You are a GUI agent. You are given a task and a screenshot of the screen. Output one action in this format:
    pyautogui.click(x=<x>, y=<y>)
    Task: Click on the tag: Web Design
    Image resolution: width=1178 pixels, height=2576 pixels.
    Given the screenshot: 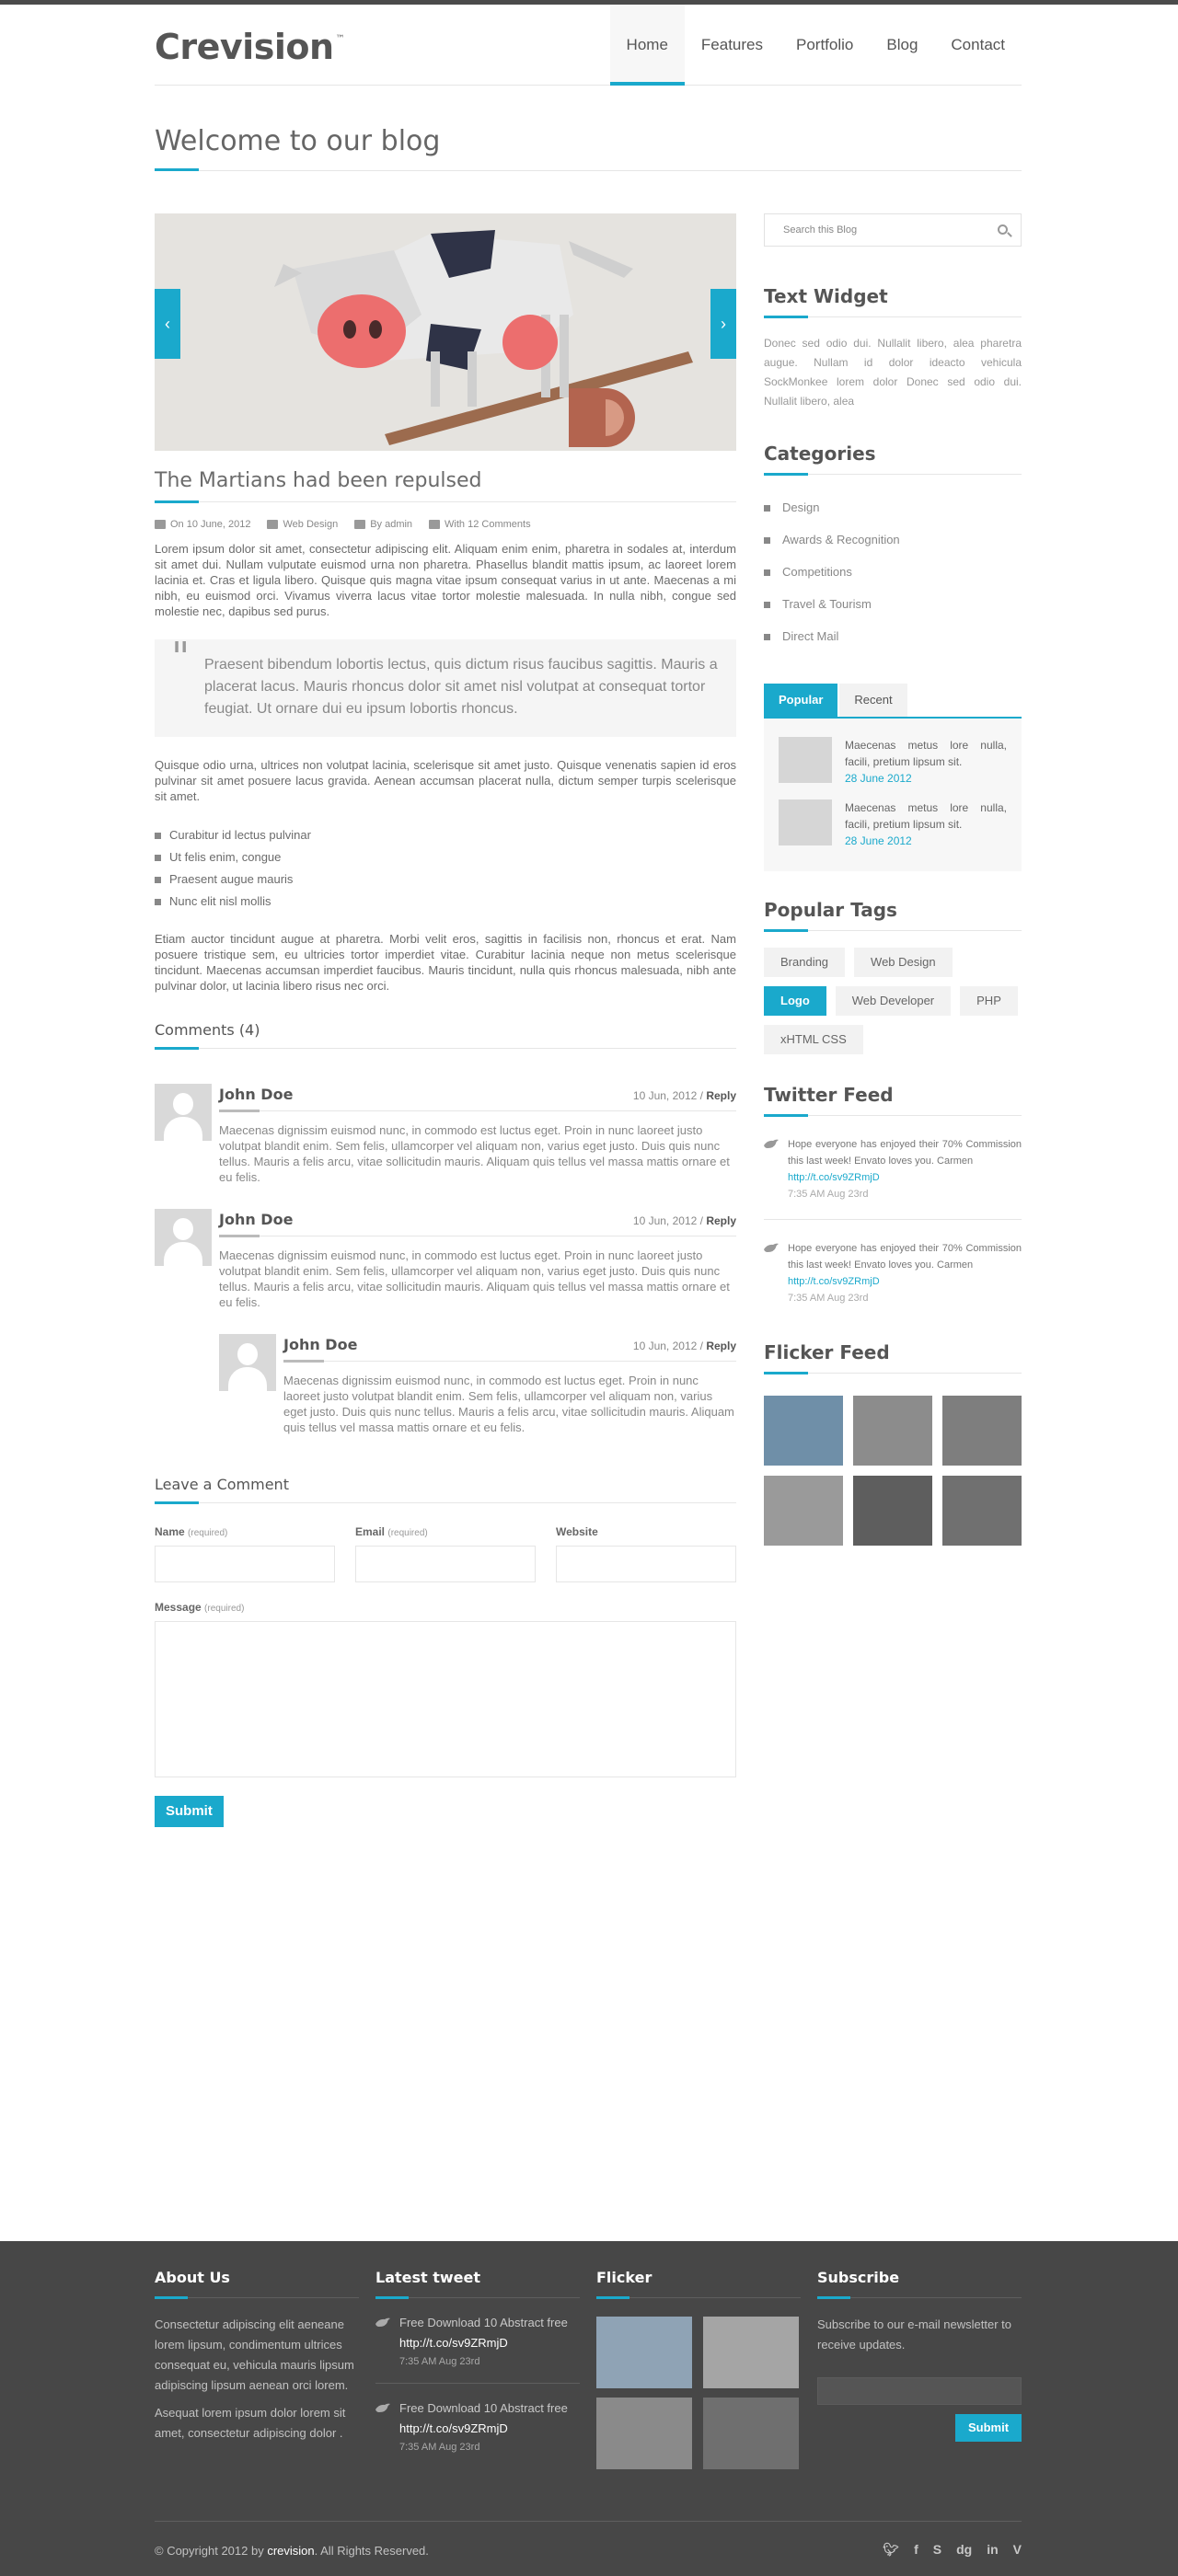 What is the action you would take?
    pyautogui.click(x=903, y=962)
    